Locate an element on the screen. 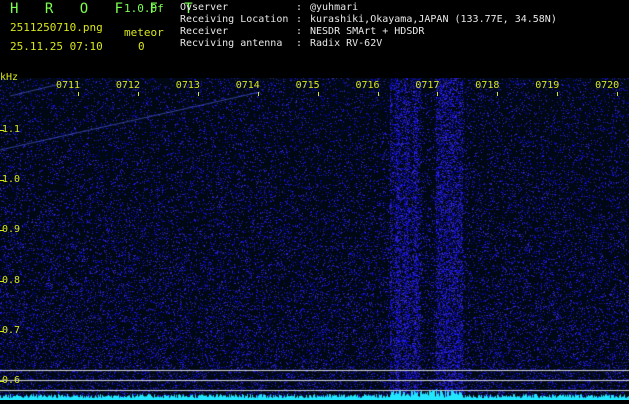 The width and height of the screenshot is (629, 404). y-tick-label: 0.6 is located at coordinates (11, 380).